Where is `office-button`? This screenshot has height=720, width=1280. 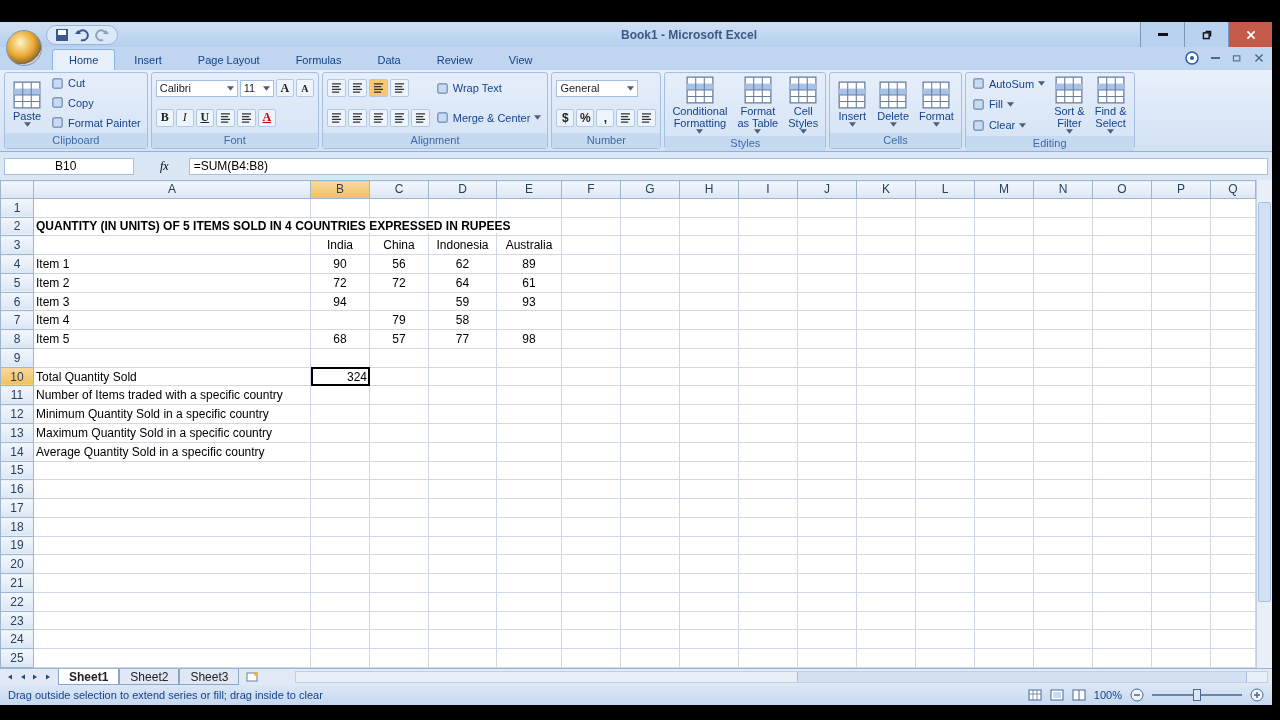
office-button is located at coordinates (24, 48).